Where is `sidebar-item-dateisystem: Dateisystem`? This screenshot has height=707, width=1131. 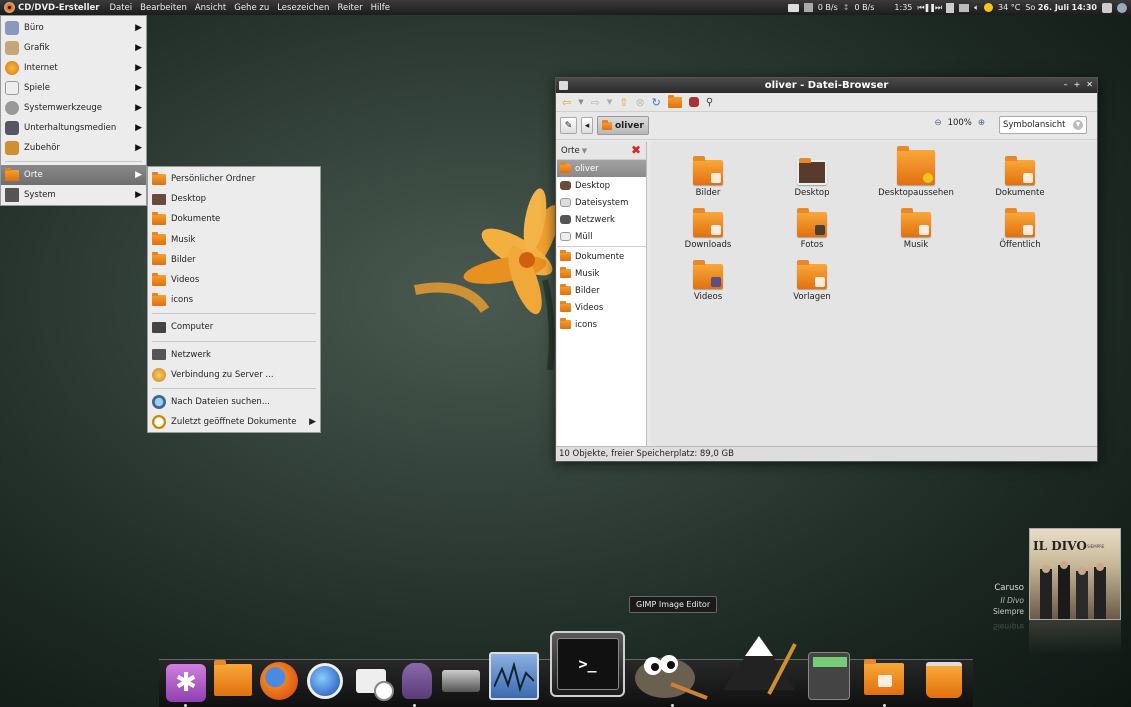
sidebar-item-dateisystem: Dateisystem is located at coordinates (601, 202).